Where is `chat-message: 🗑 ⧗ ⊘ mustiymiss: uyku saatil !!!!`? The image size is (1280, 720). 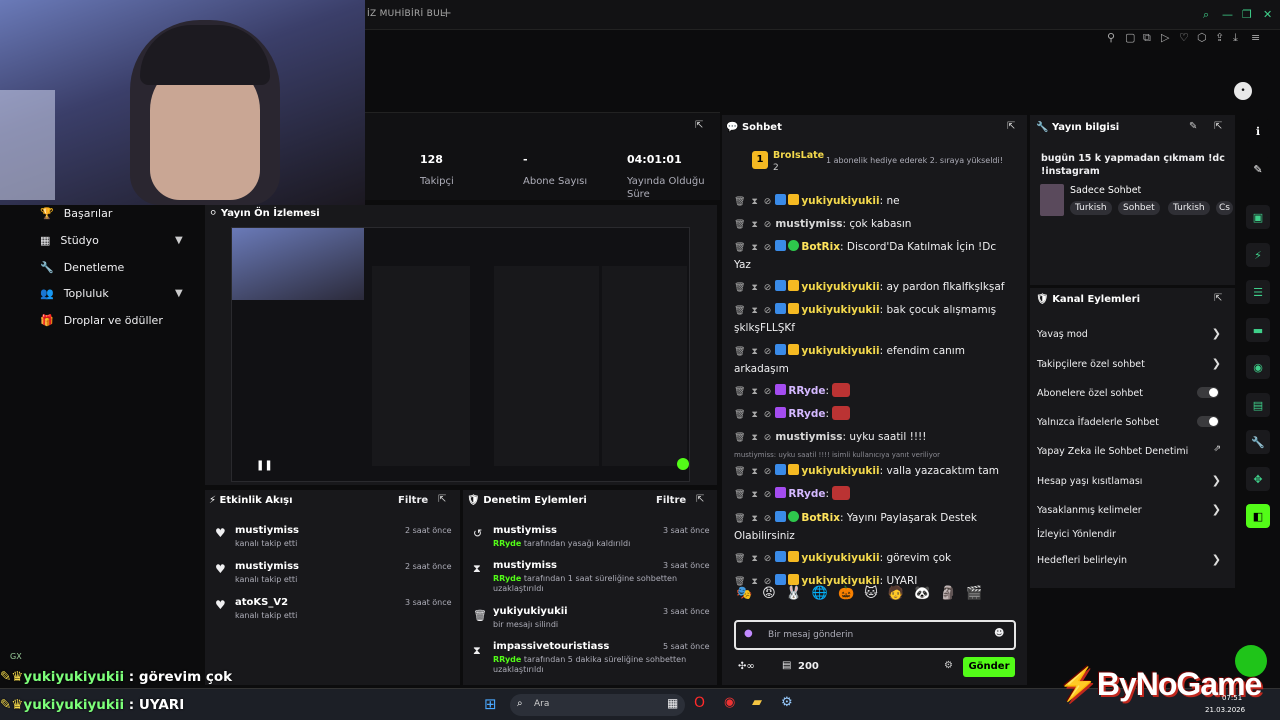 chat-message: 🗑 ⧗ ⊘ mustiymiss: uyku saatil !!!! is located at coordinates (879, 438).